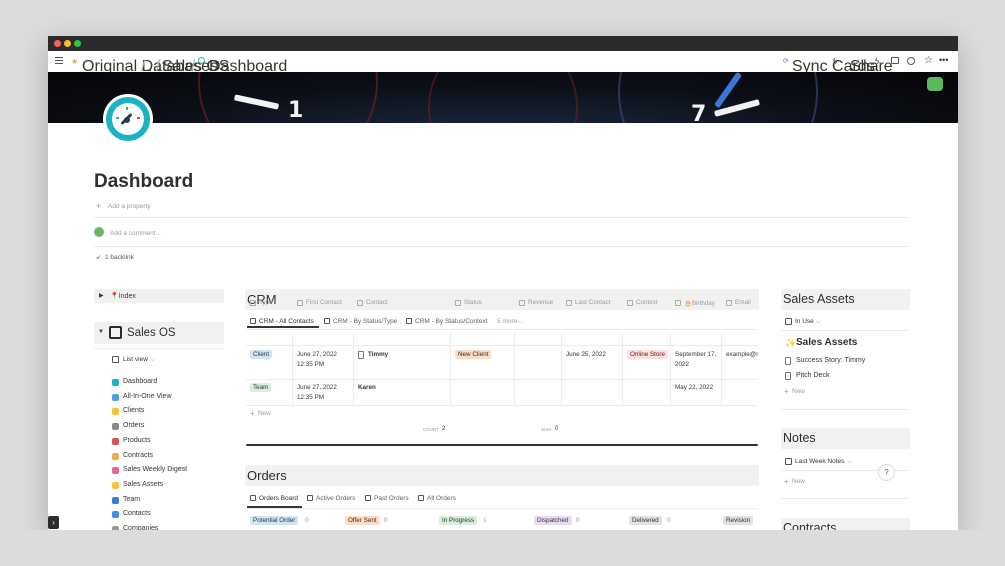  I want to click on gauge-page-icon, so click(128, 119).